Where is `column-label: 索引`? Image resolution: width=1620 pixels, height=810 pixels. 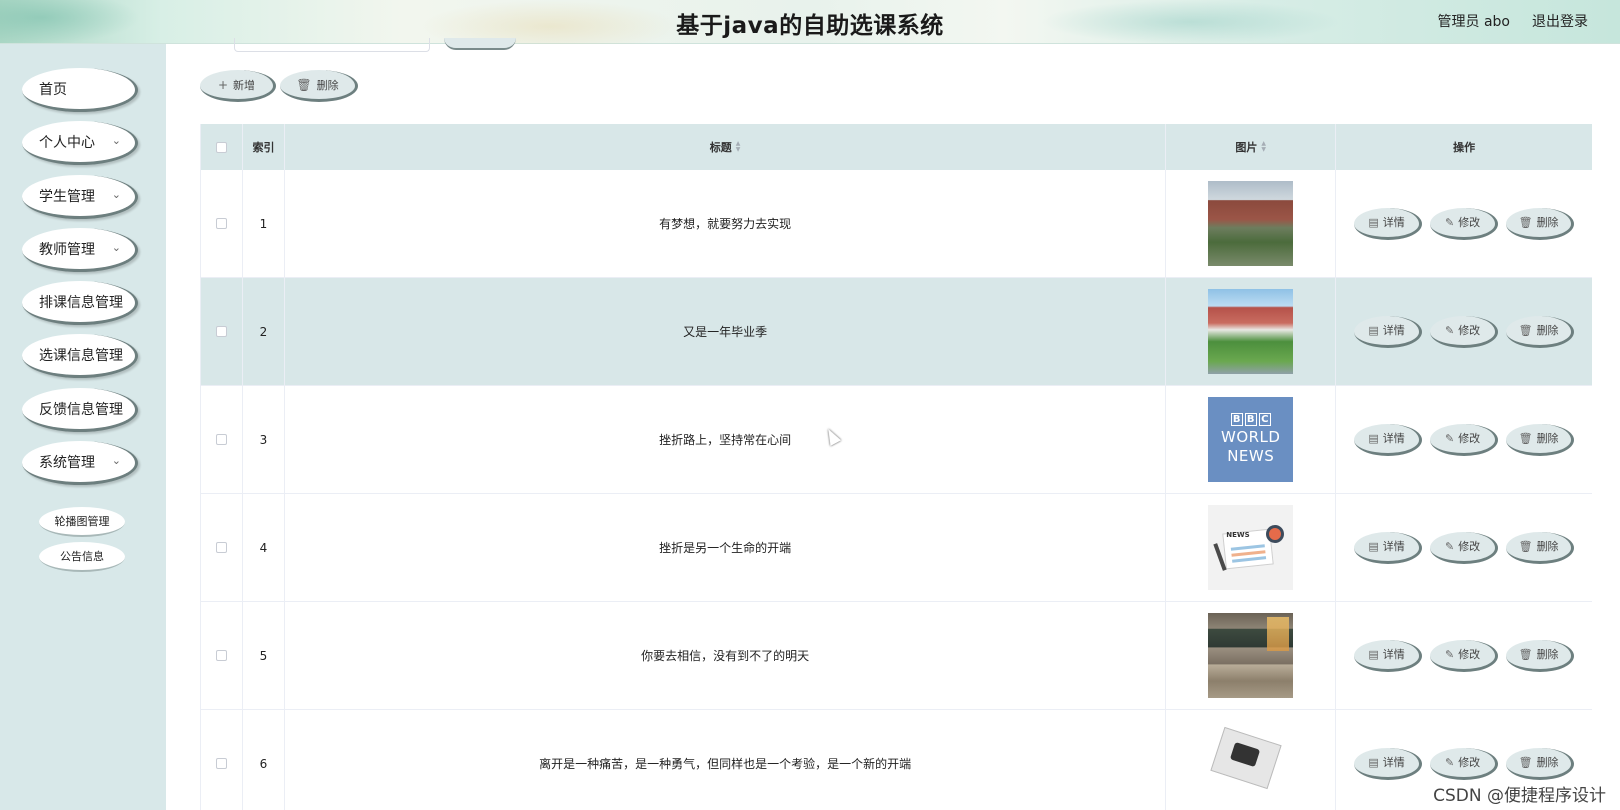
column-label: 索引 is located at coordinates (263, 147).